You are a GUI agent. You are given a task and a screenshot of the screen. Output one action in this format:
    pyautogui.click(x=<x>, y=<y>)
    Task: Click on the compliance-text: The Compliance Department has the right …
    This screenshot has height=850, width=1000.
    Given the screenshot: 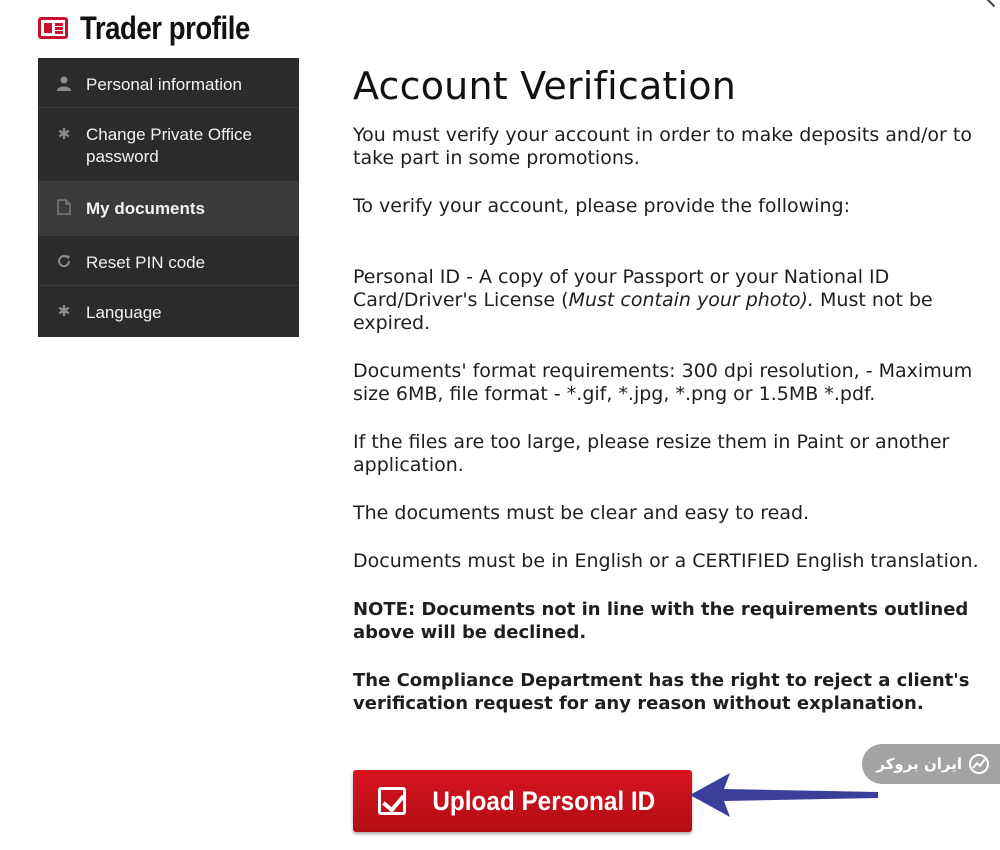 What is the action you would take?
    pyautogui.click(x=661, y=692)
    